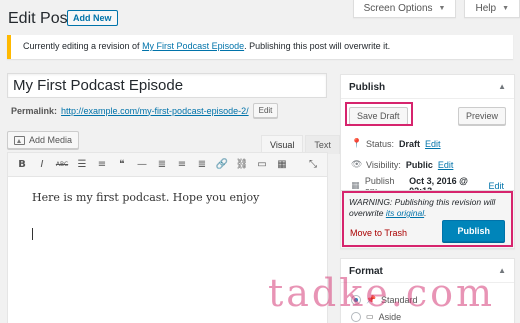 The height and width of the screenshot is (323, 520). What do you see at coordinates (222, 165) in the screenshot?
I see `link-icon: 🔗` at bounding box center [222, 165].